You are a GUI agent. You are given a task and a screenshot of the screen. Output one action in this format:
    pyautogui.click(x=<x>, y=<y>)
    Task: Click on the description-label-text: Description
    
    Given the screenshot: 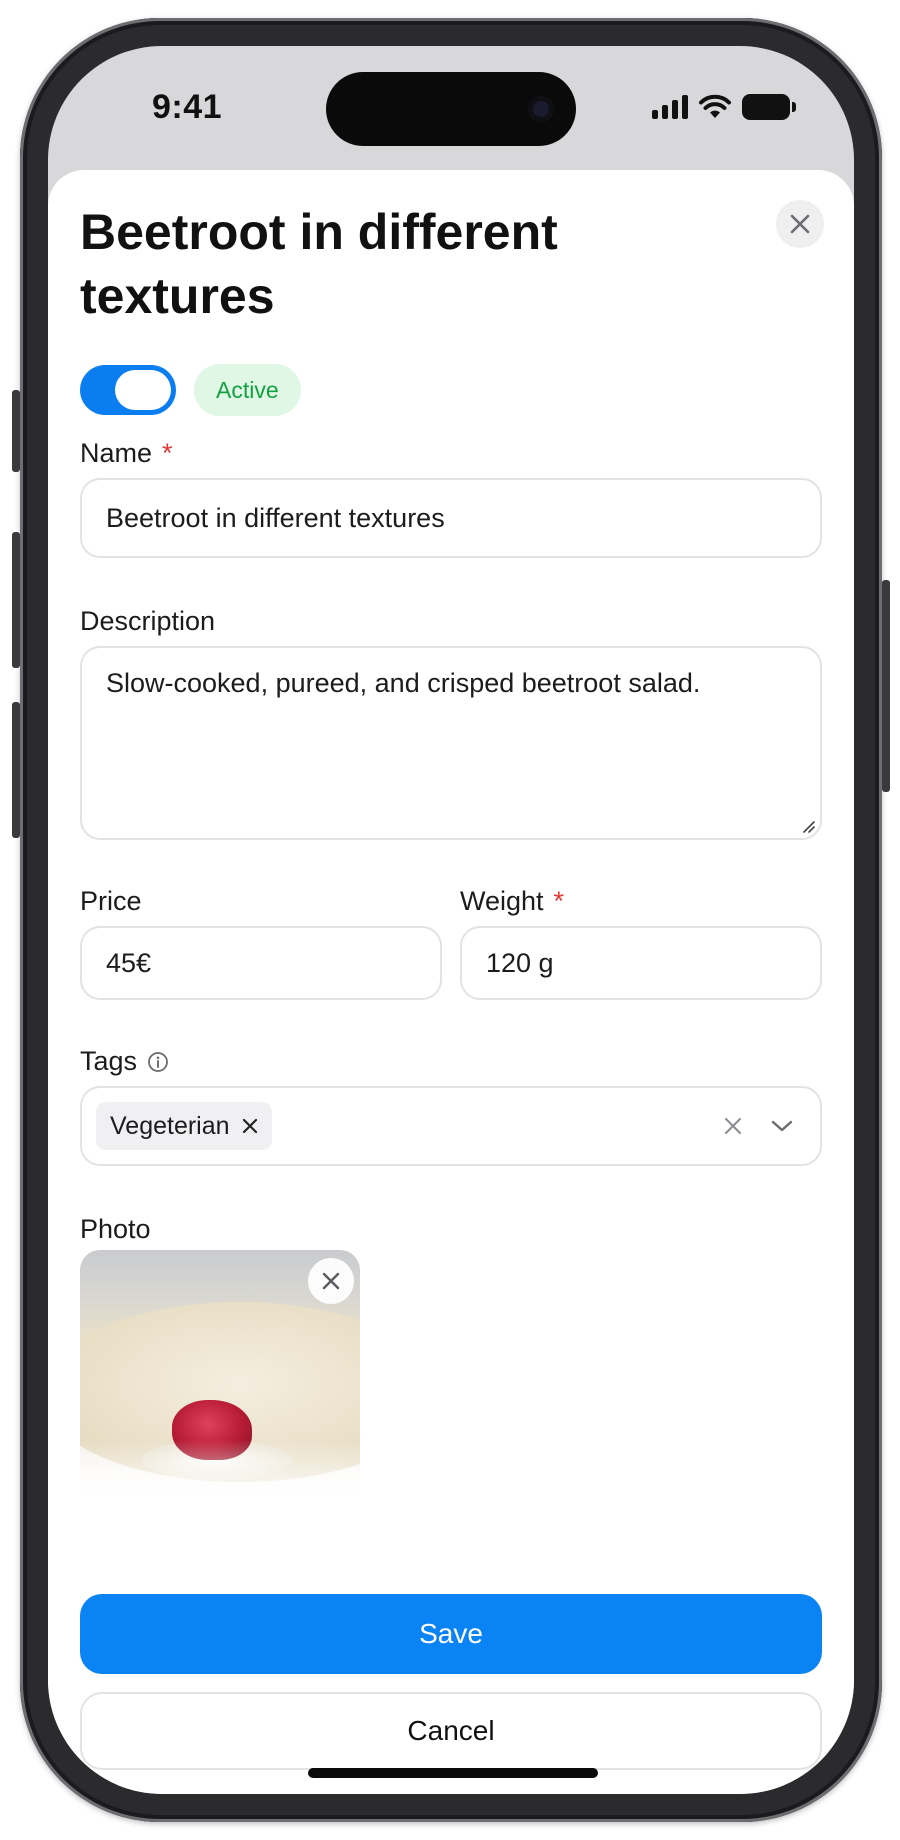 What is the action you would take?
    pyautogui.click(x=148, y=621)
    